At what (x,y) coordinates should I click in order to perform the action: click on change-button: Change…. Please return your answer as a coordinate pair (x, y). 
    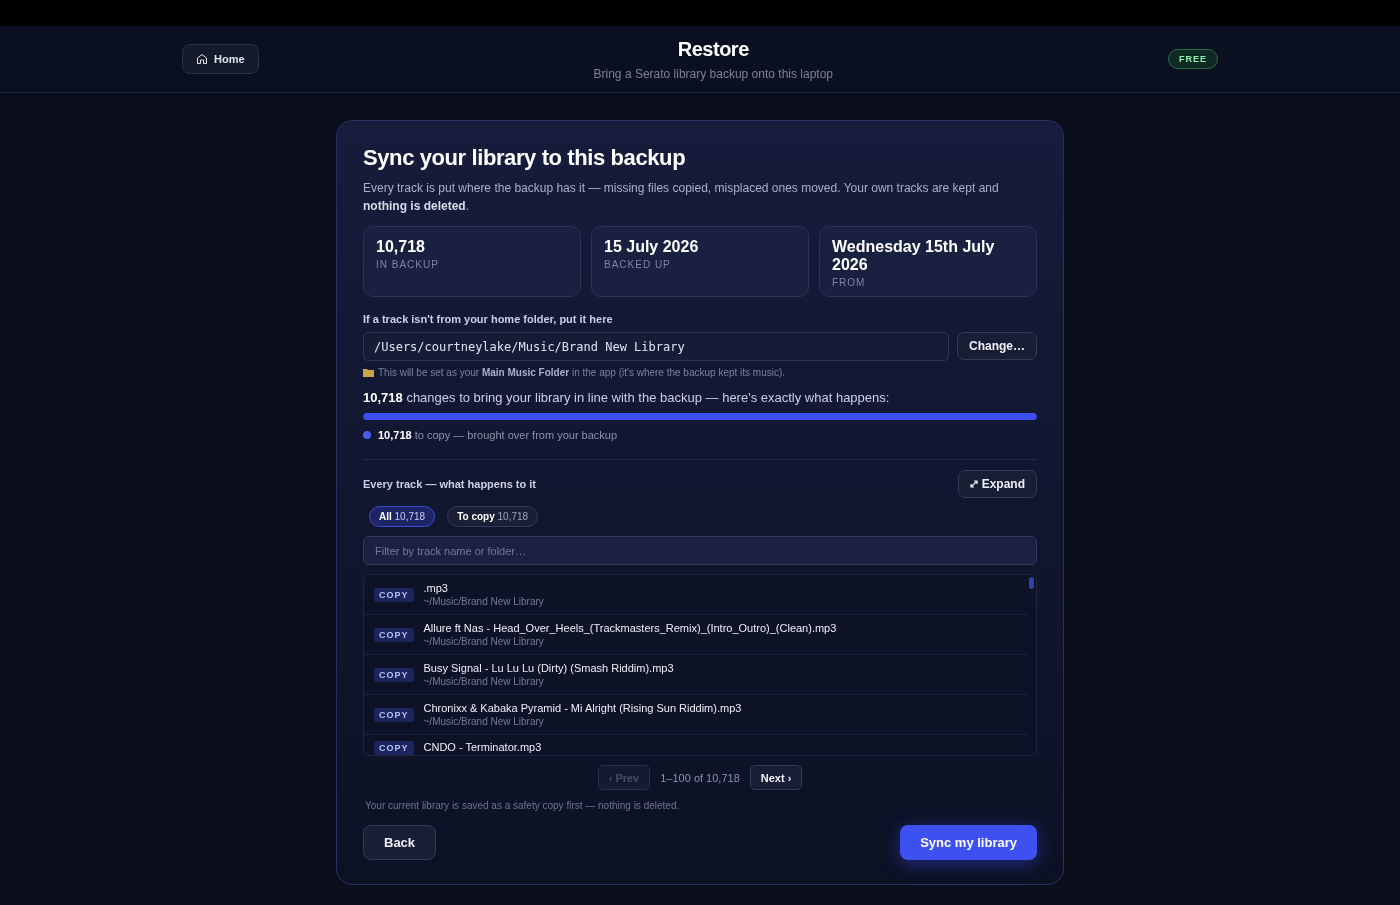
    Looking at the image, I should click on (997, 346).